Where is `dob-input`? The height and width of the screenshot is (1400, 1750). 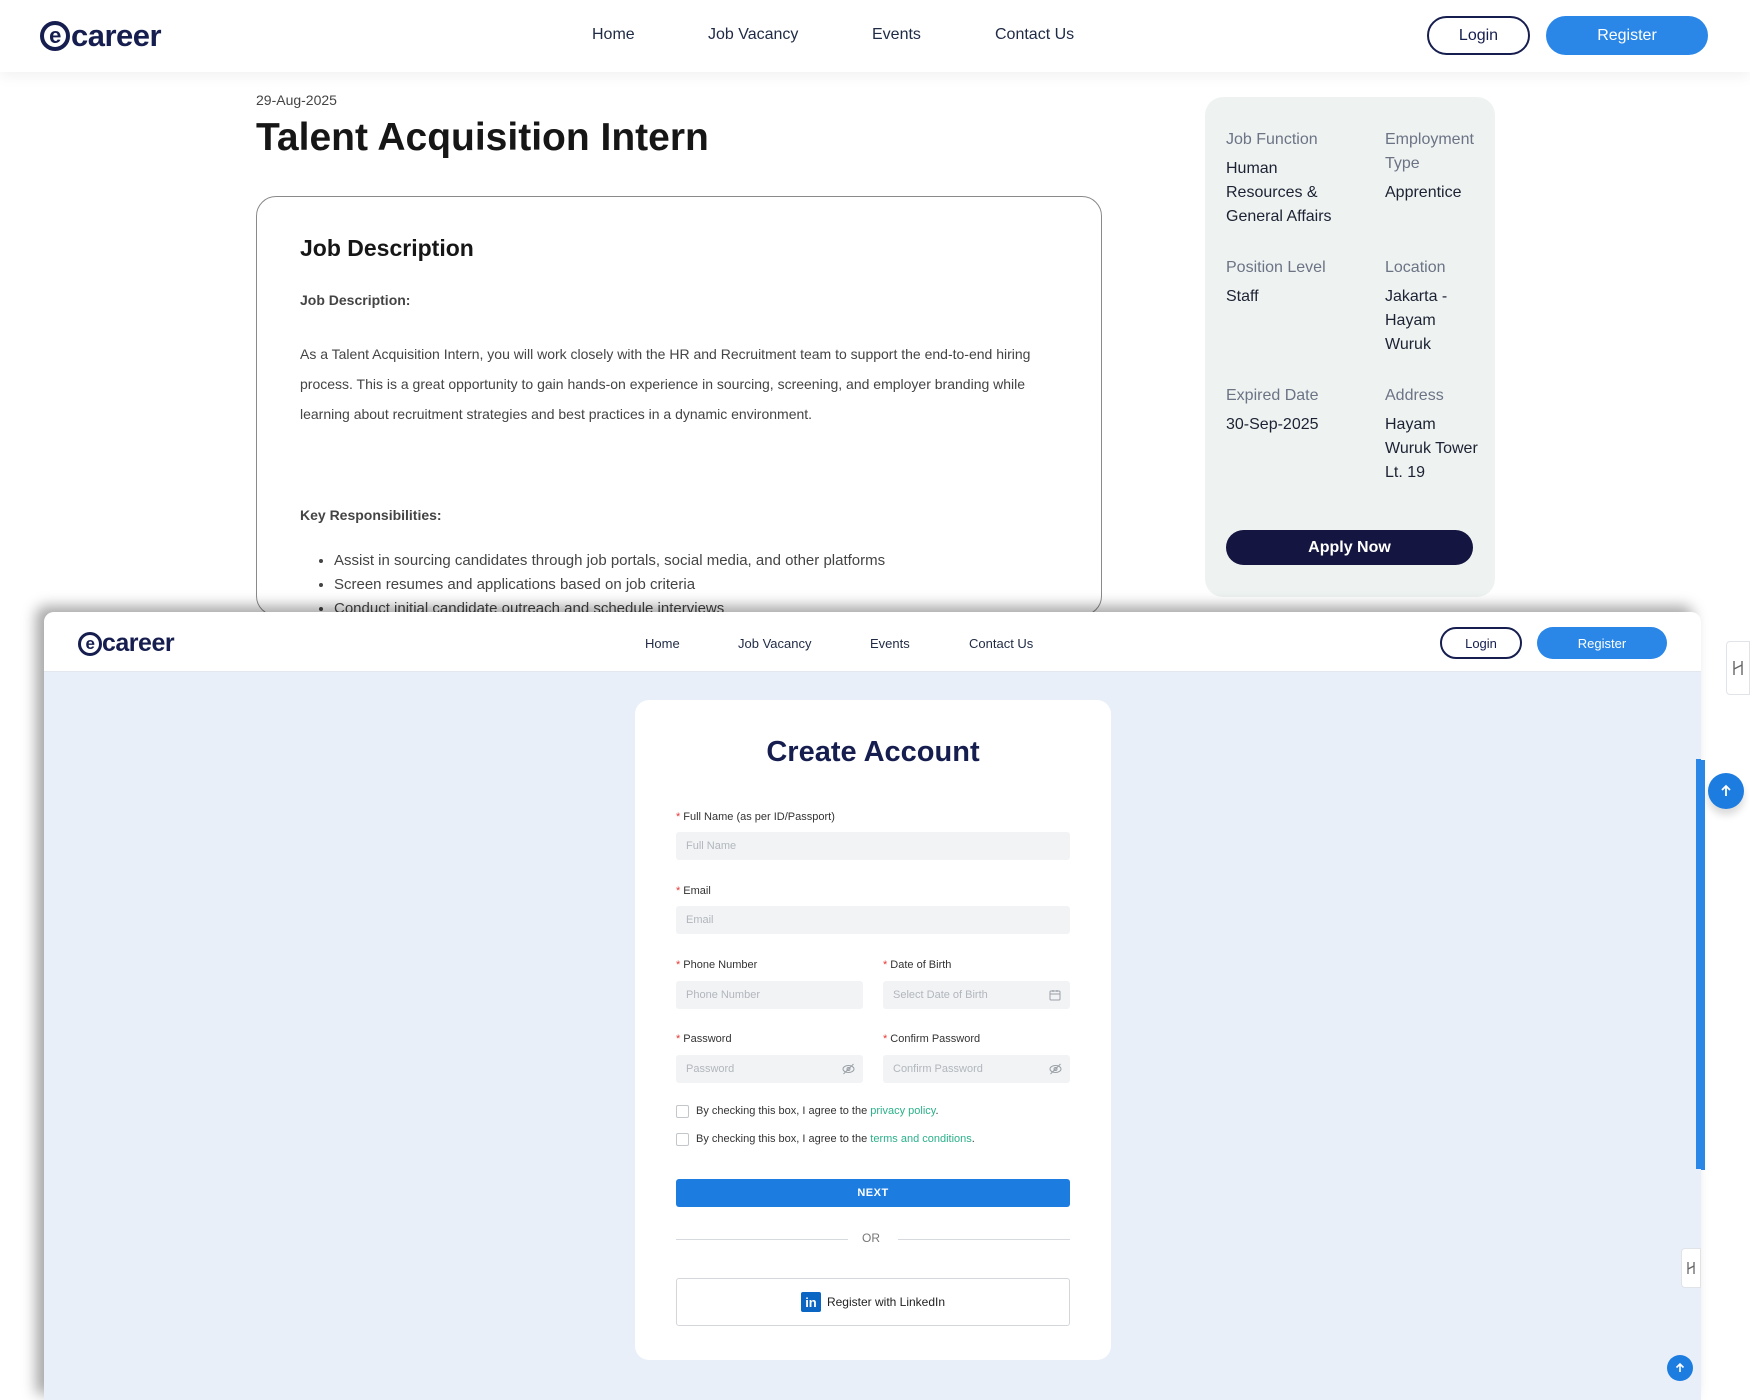
dob-input is located at coordinates (976, 995).